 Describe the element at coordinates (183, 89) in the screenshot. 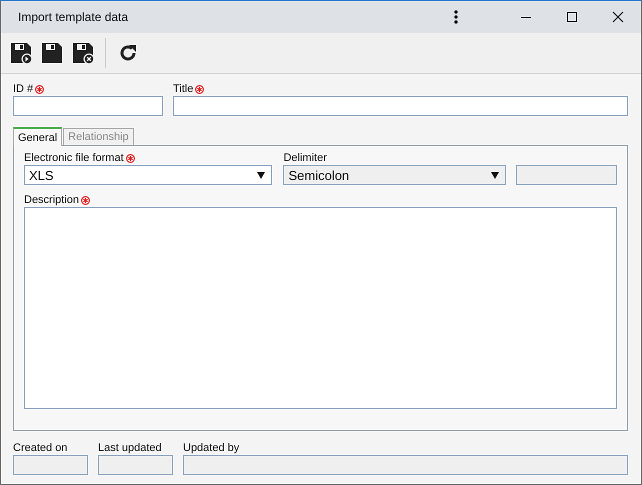

I see `field-label: Title` at that location.